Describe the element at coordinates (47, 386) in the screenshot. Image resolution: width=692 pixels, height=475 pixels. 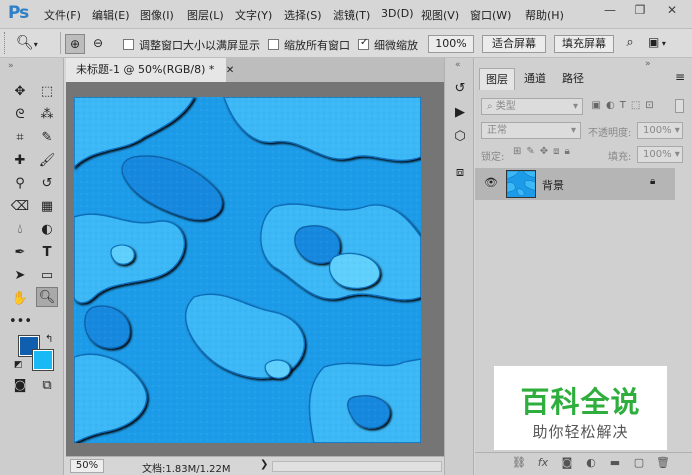
I see `screen-mode-icon: ⧉` at that location.